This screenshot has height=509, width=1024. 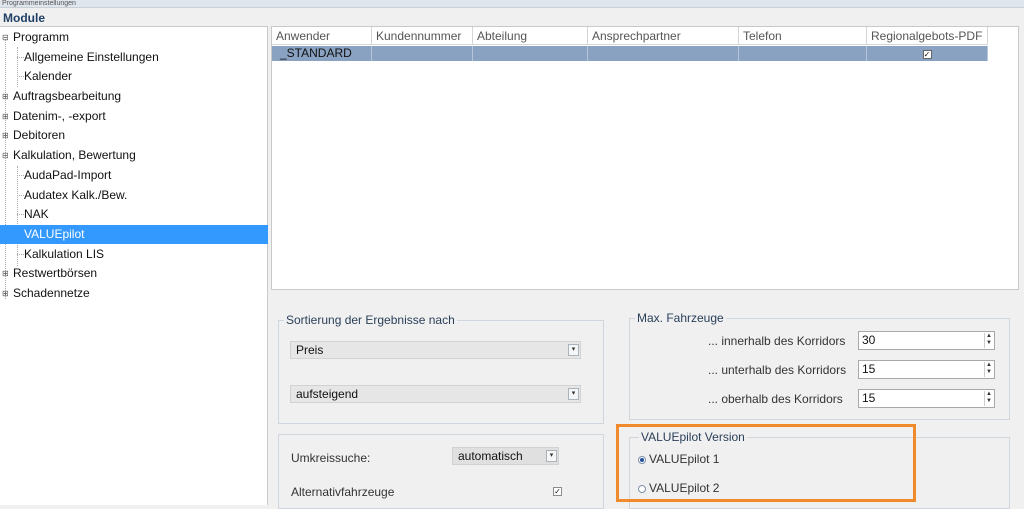 I want to click on radius-search-label: Umkreissuche:, so click(x=331, y=458).